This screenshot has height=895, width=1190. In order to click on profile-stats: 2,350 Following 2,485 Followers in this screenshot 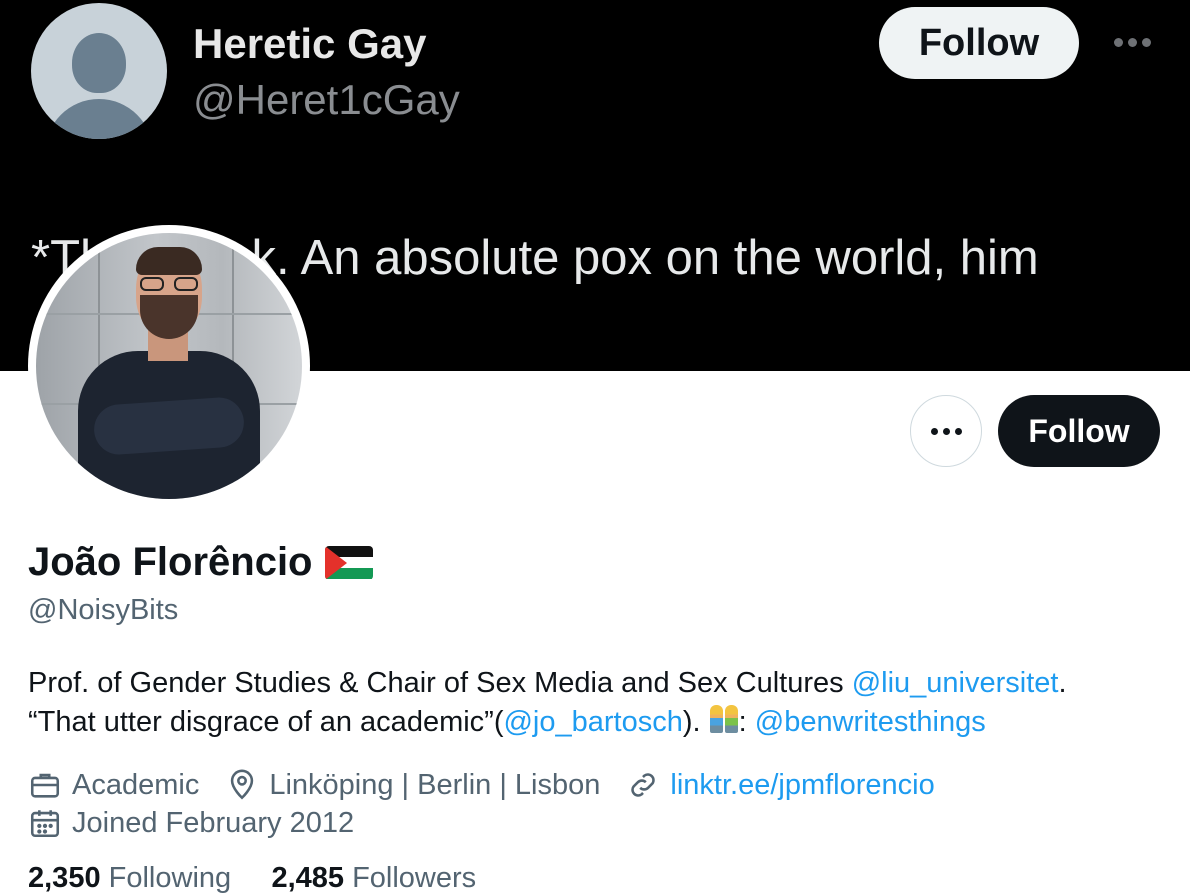, I will do `click(252, 878)`.